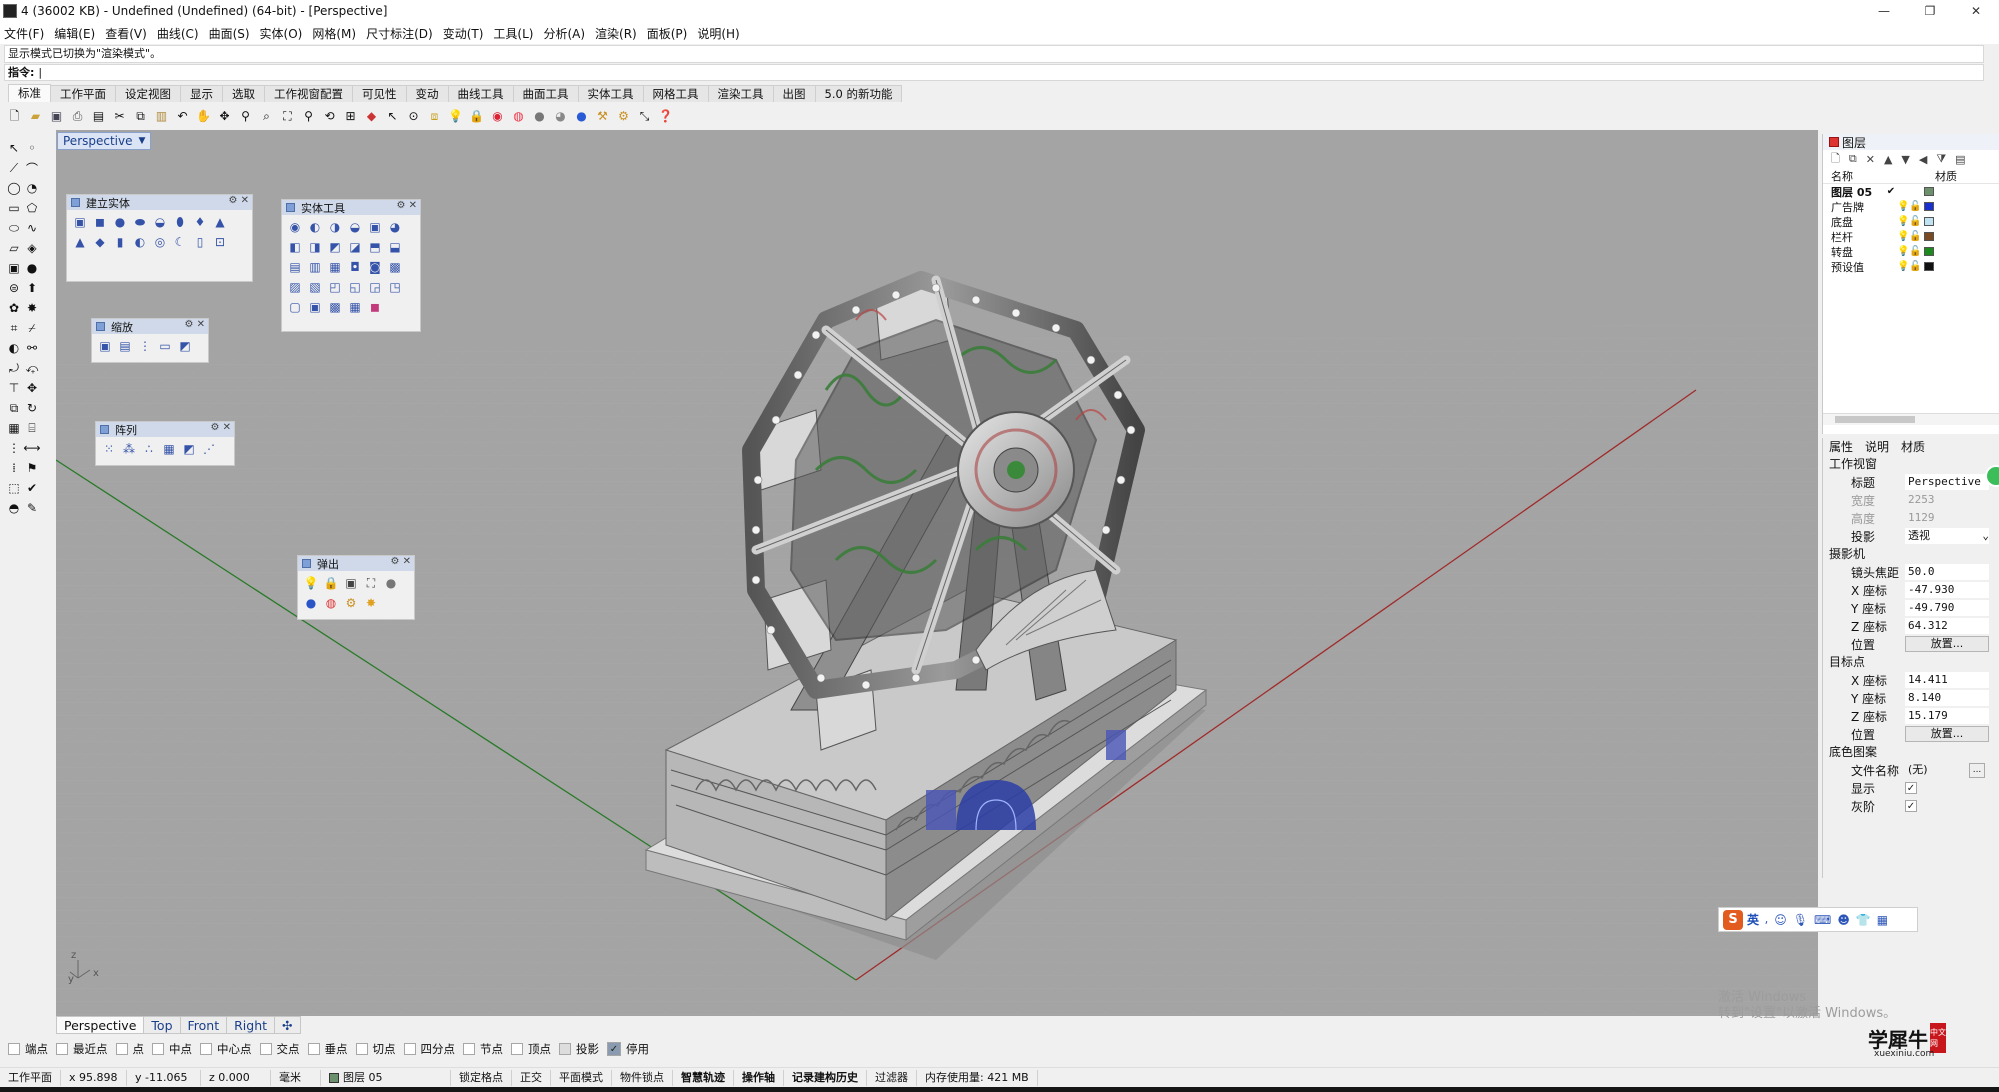  What do you see at coordinates (1733, 919) in the screenshot?
I see `sogou-logo-icon: S` at bounding box center [1733, 919].